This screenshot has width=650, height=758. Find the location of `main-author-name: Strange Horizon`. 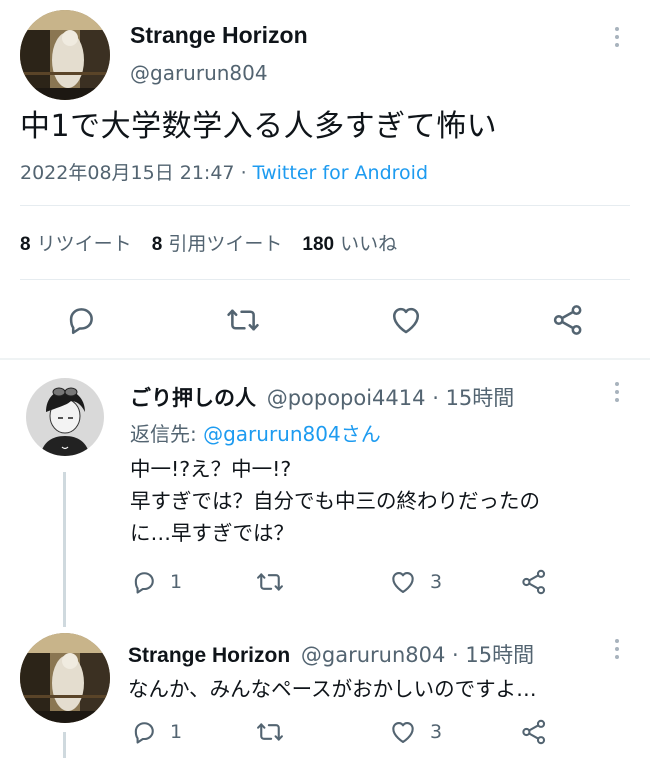

main-author-name: Strange Horizon is located at coordinates (219, 35).